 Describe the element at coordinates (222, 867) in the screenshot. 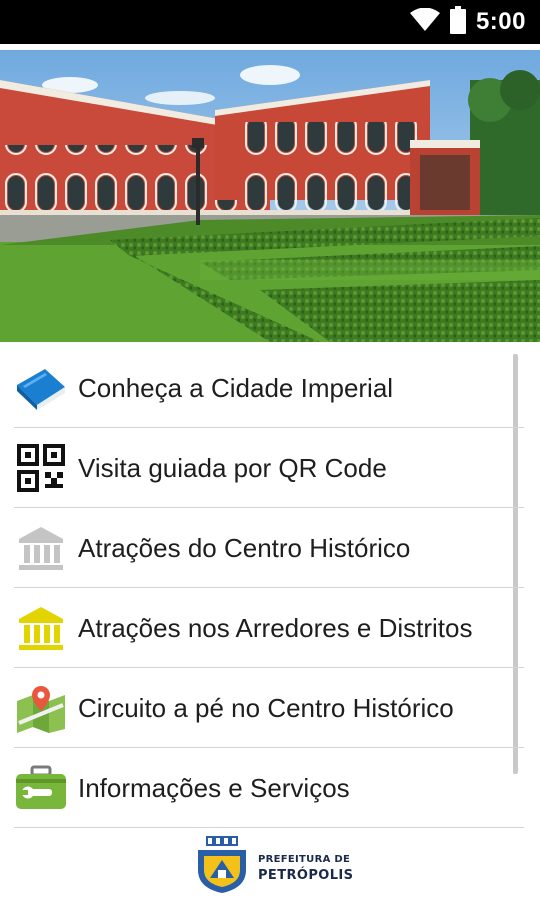

I see `coat-of-arms-icon` at that location.